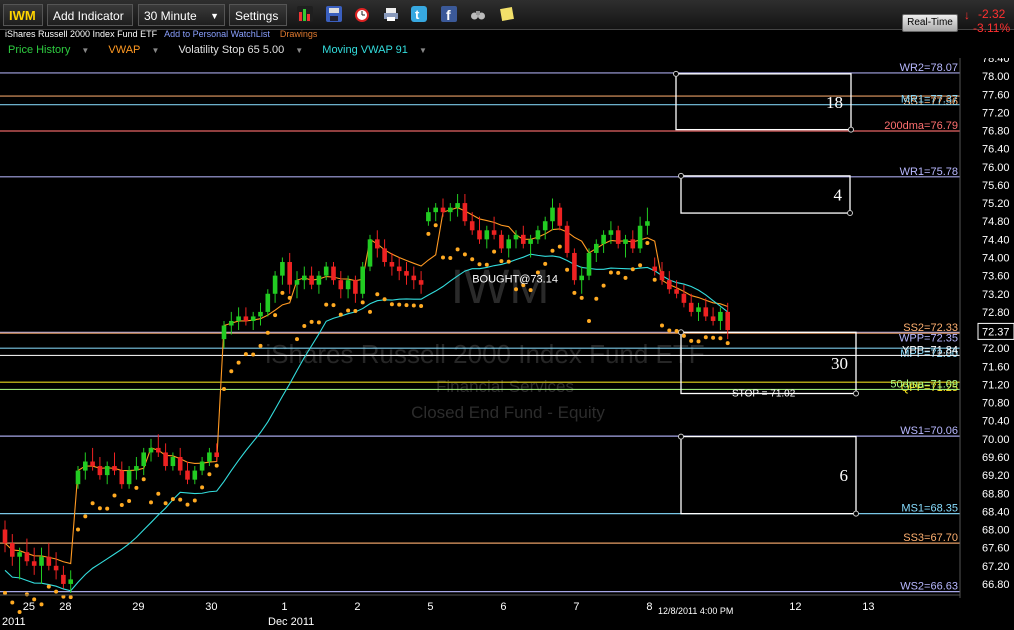  I want to click on legend-vwap: VWAP ▼, so click(137, 50).